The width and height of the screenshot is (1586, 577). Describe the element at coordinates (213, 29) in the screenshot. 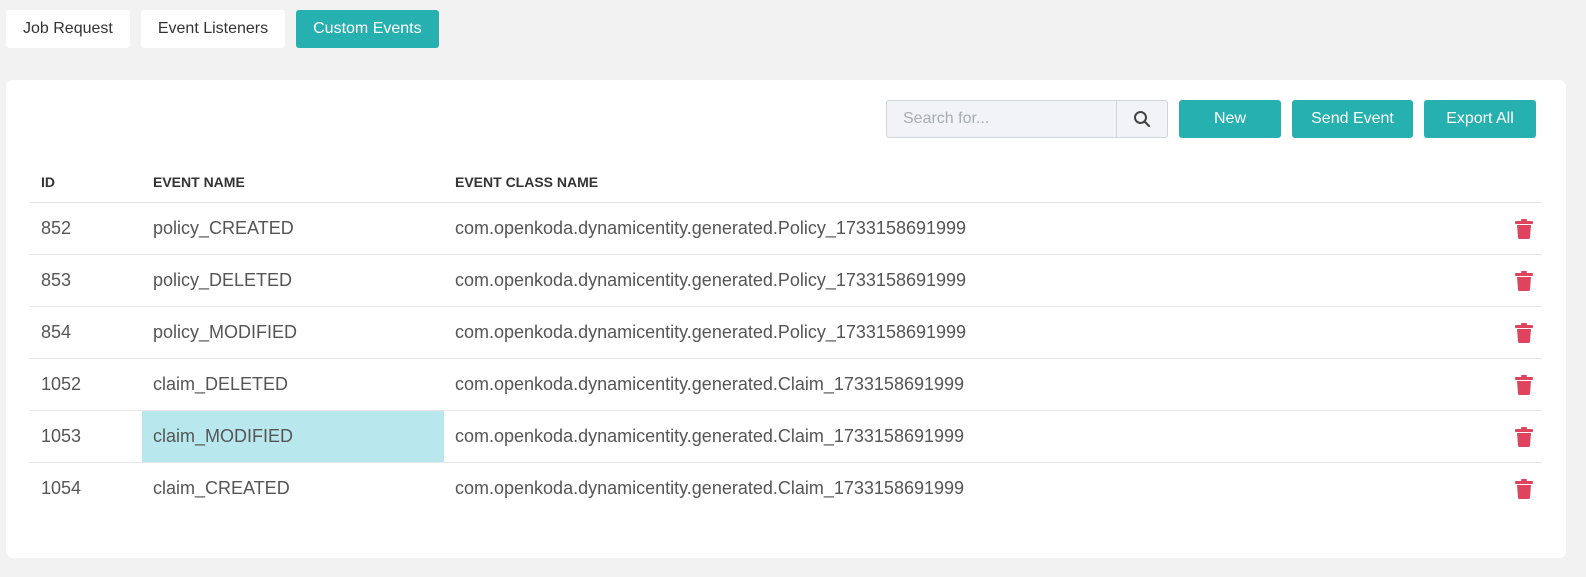

I see `tab-event-listeners: Event Listeners` at that location.